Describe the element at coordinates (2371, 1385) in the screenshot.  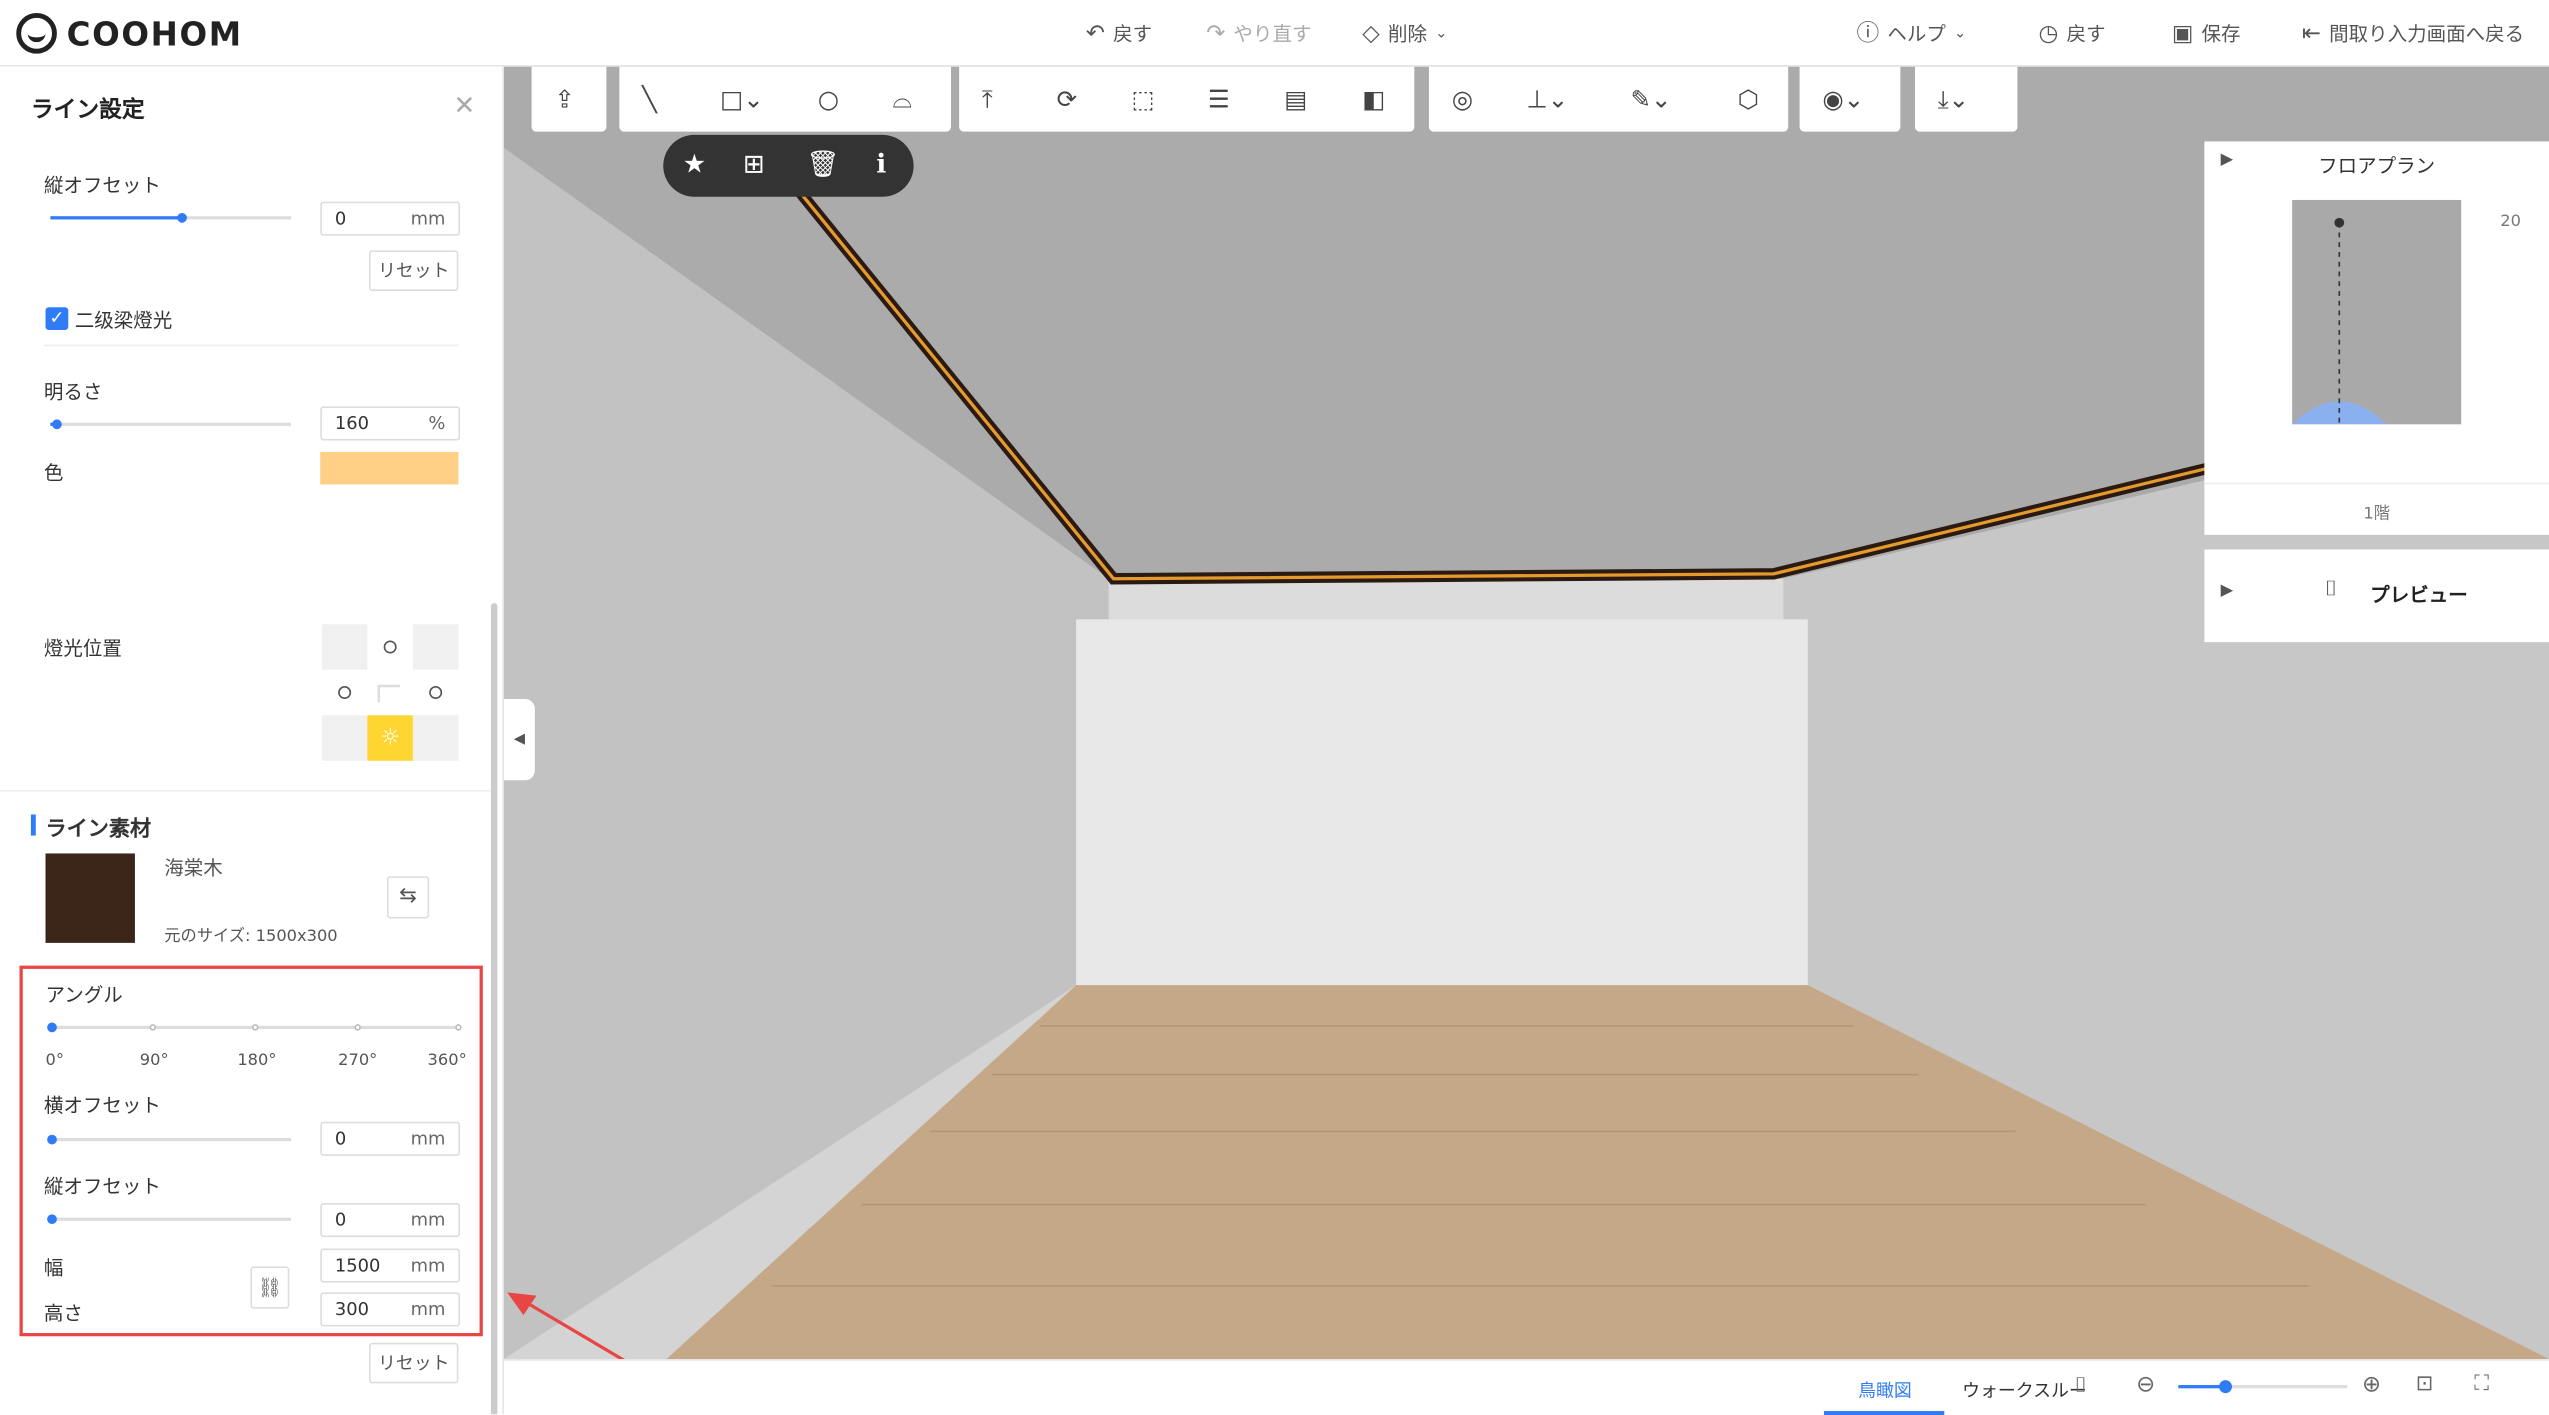
I see `zoom-in-icon: ⊕` at that location.